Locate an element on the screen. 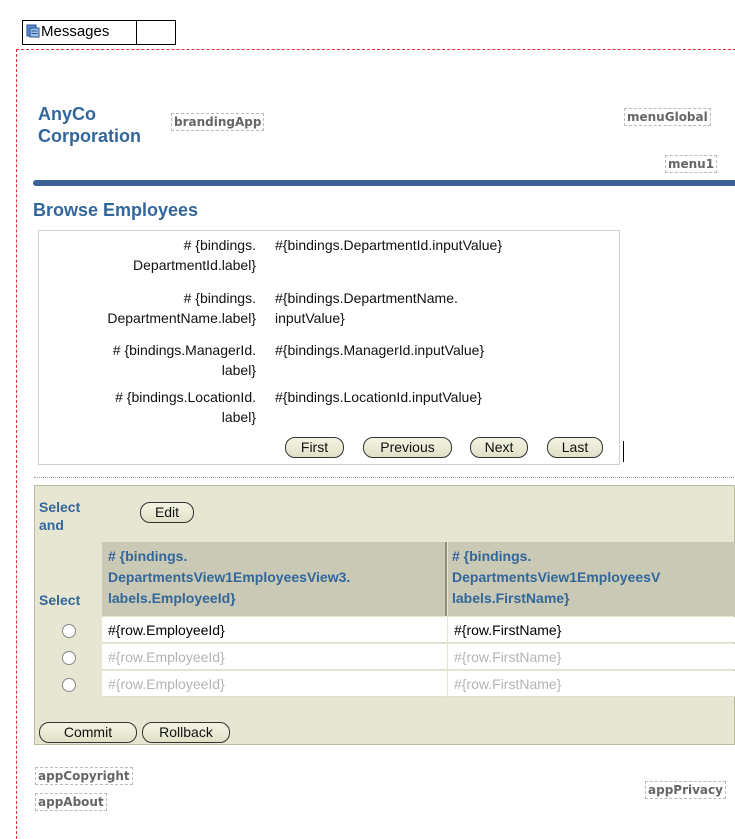 Image resolution: width=735 pixels, height=839 pixels. column-header-line: DepartmentsView1EmployeesV is located at coordinates (556, 577).